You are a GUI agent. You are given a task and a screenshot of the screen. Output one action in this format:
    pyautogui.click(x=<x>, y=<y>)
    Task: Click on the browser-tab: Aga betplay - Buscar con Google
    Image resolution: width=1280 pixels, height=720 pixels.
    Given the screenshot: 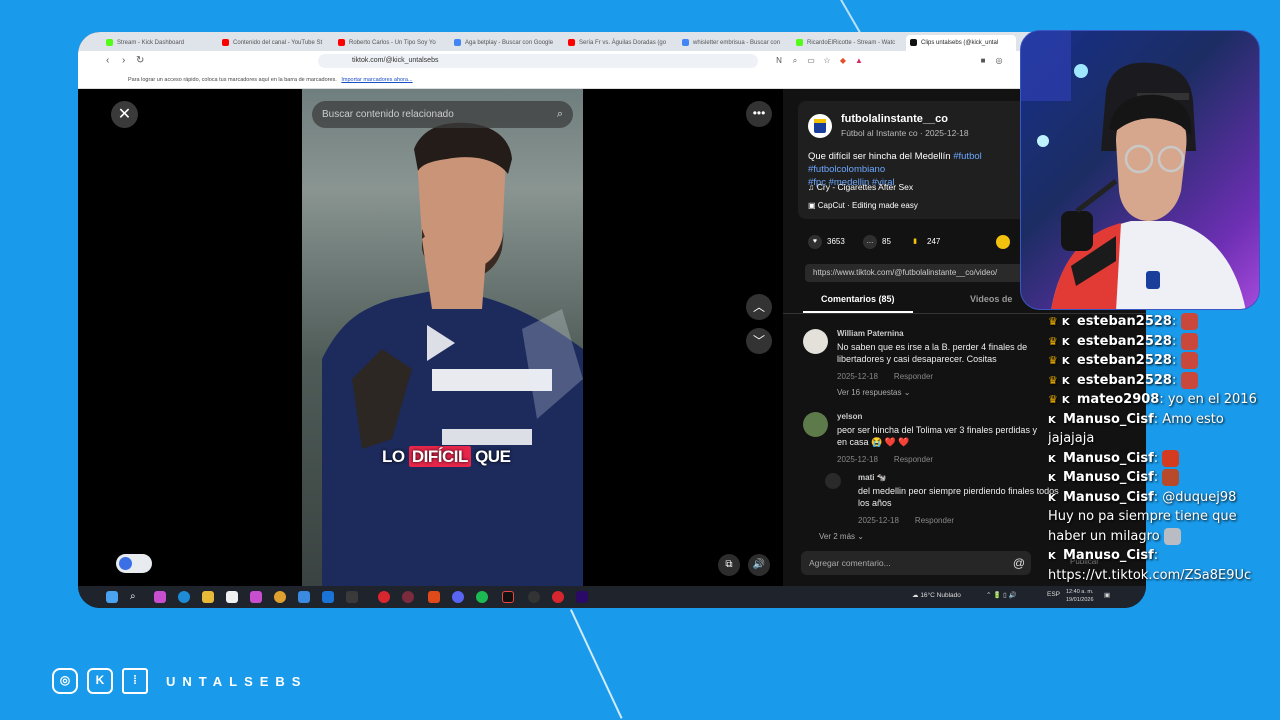 What is the action you would take?
    pyautogui.click(x=505, y=43)
    